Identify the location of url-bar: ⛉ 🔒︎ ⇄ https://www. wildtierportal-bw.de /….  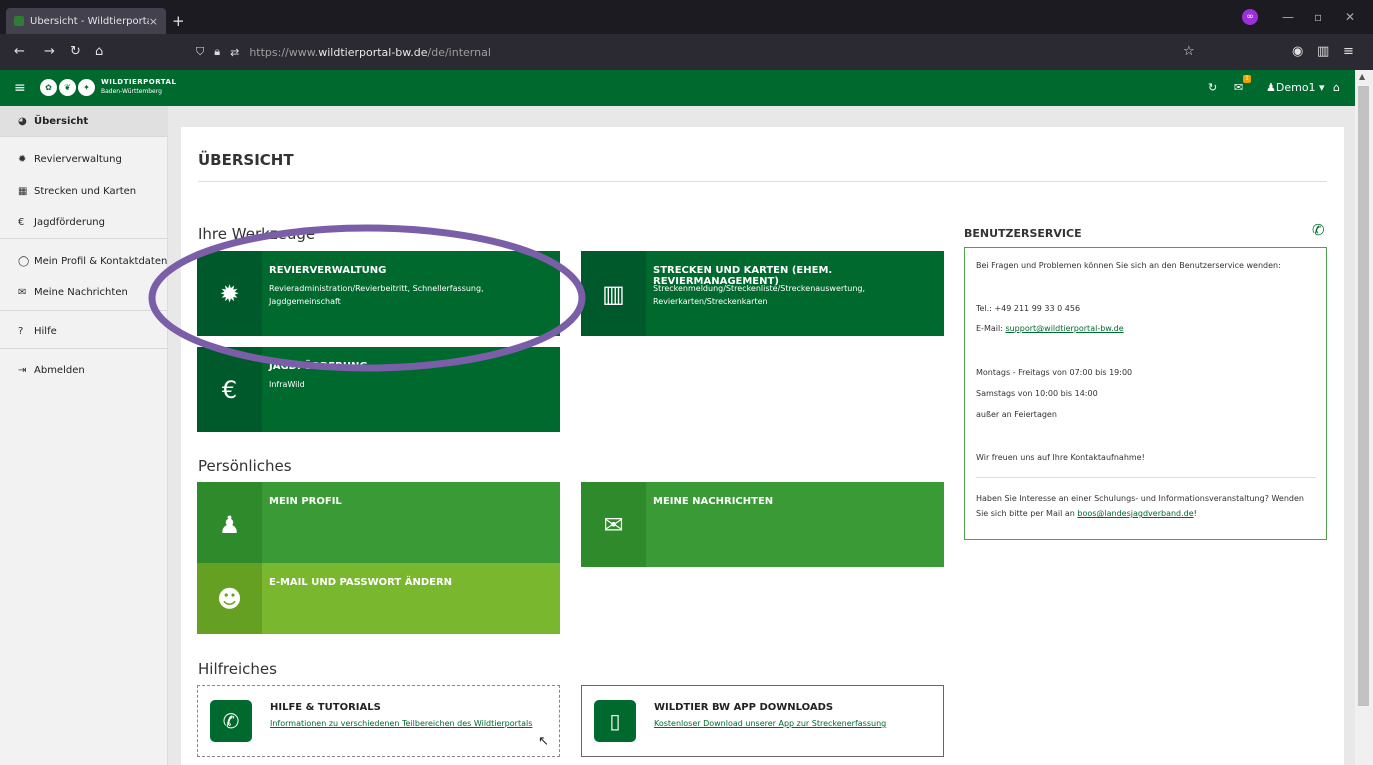
(701, 52).